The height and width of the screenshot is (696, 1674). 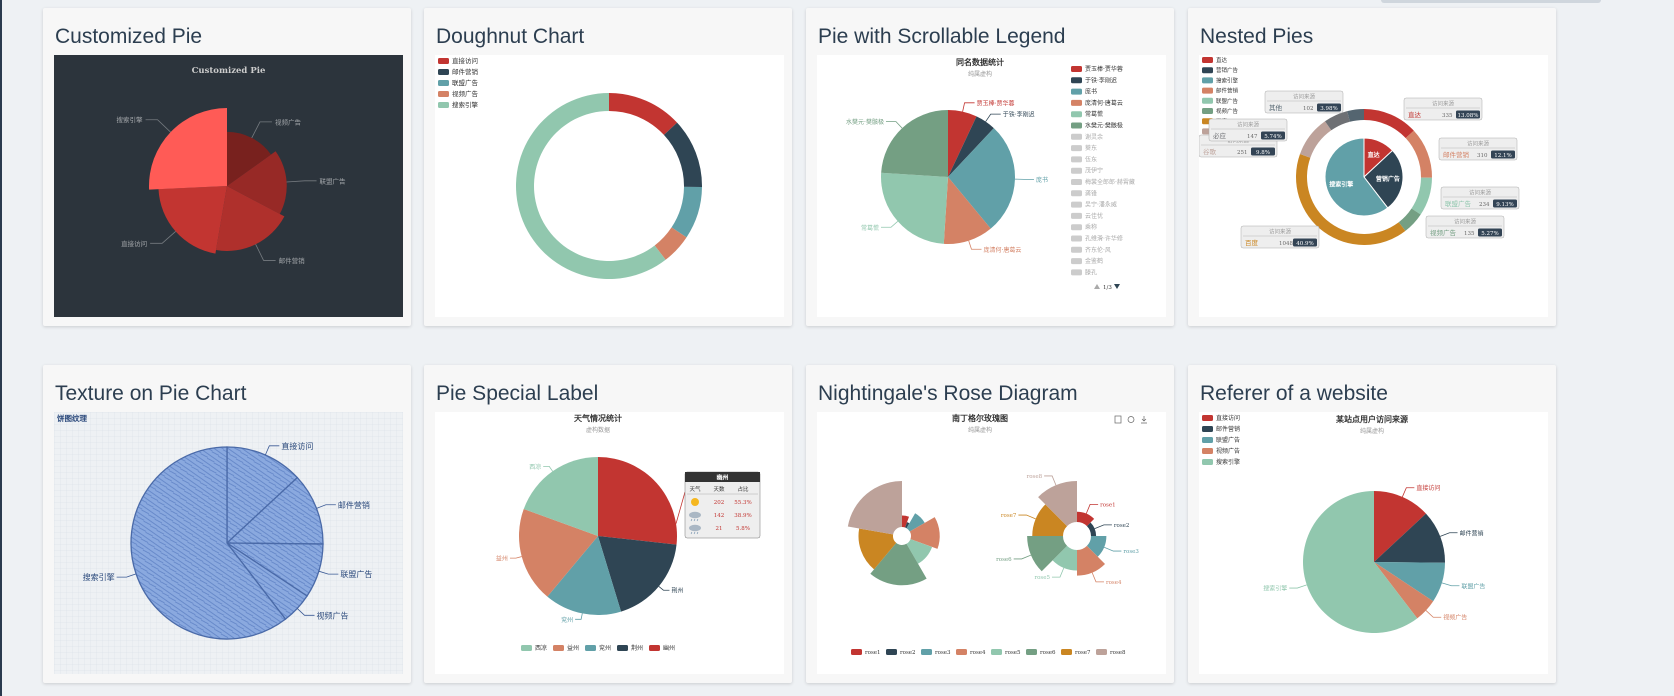 What do you see at coordinates (229, 71) in the screenshot?
I see `chart-title: Customized Pie` at bounding box center [229, 71].